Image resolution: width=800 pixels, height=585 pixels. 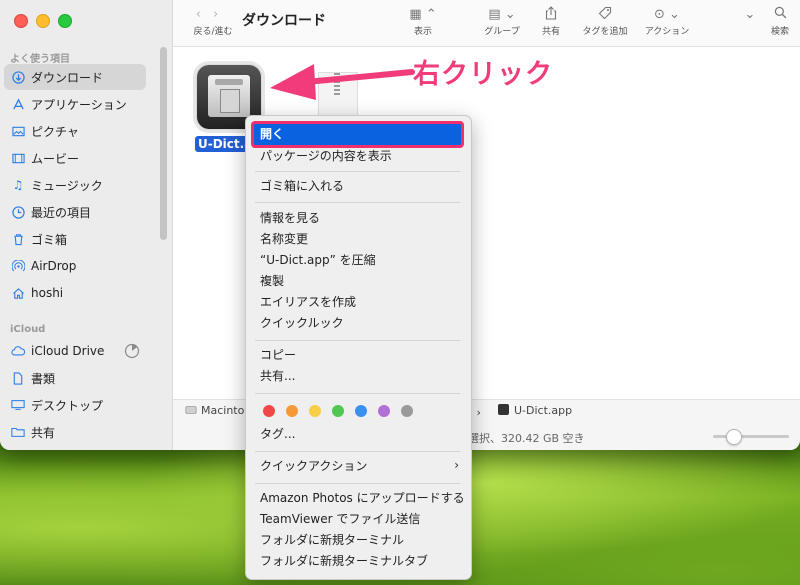 What do you see at coordinates (605, 32) in the screenshot?
I see `add-tag-label: タグを追加` at bounding box center [605, 32].